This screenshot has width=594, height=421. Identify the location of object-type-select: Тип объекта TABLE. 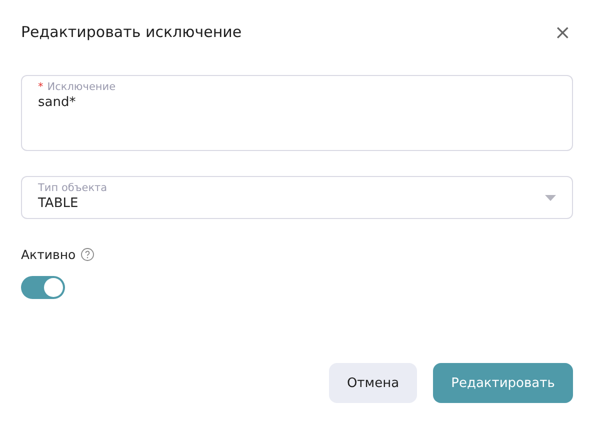
(297, 197).